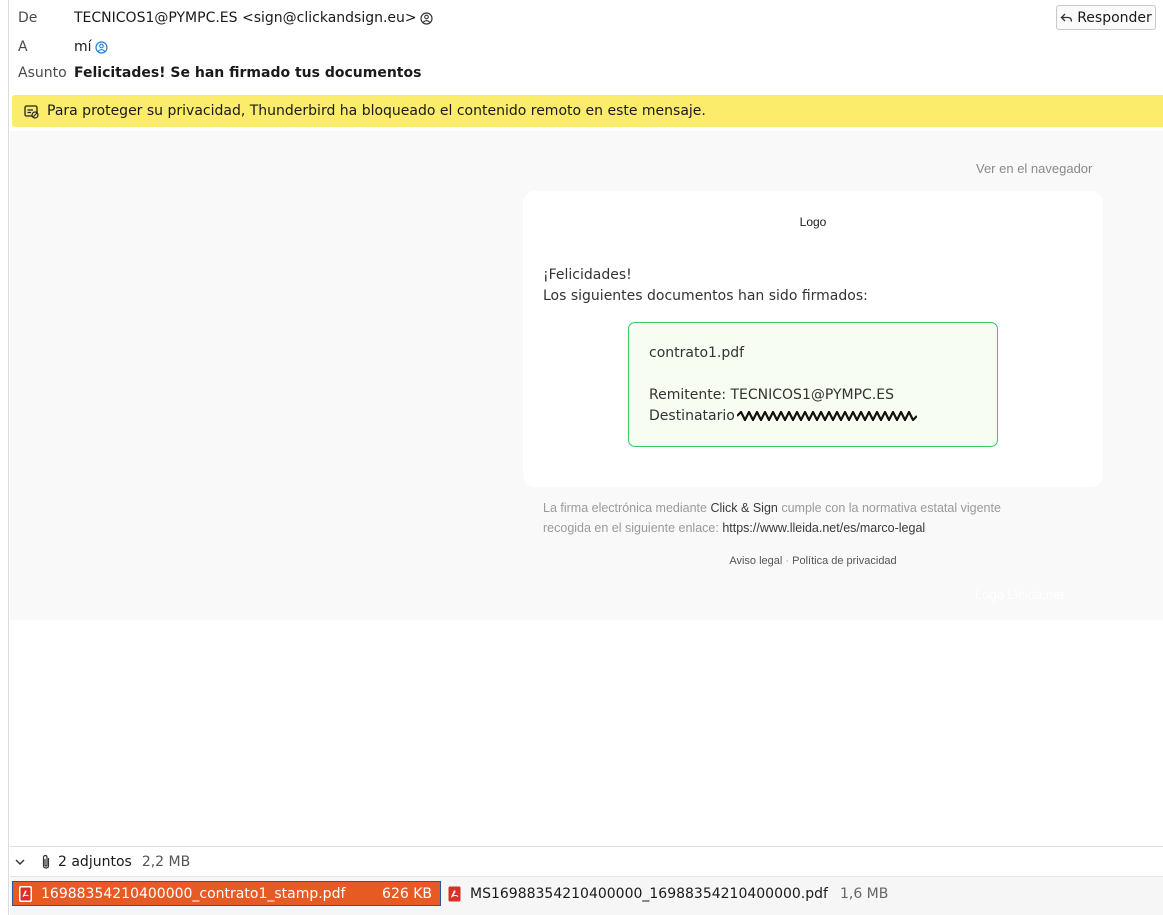 This screenshot has width=1163, height=915. Describe the element at coordinates (1019, 594) in the screenshot. I see `footer-logo-alt: Logo Lleida.net` at that location.